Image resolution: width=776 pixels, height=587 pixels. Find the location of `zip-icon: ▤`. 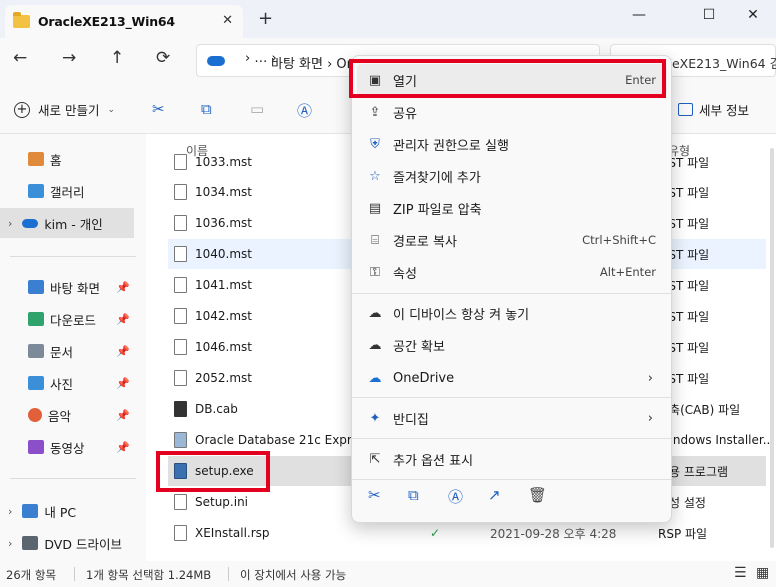

zip-icon: ▤ is located at coordinates (375, 208).